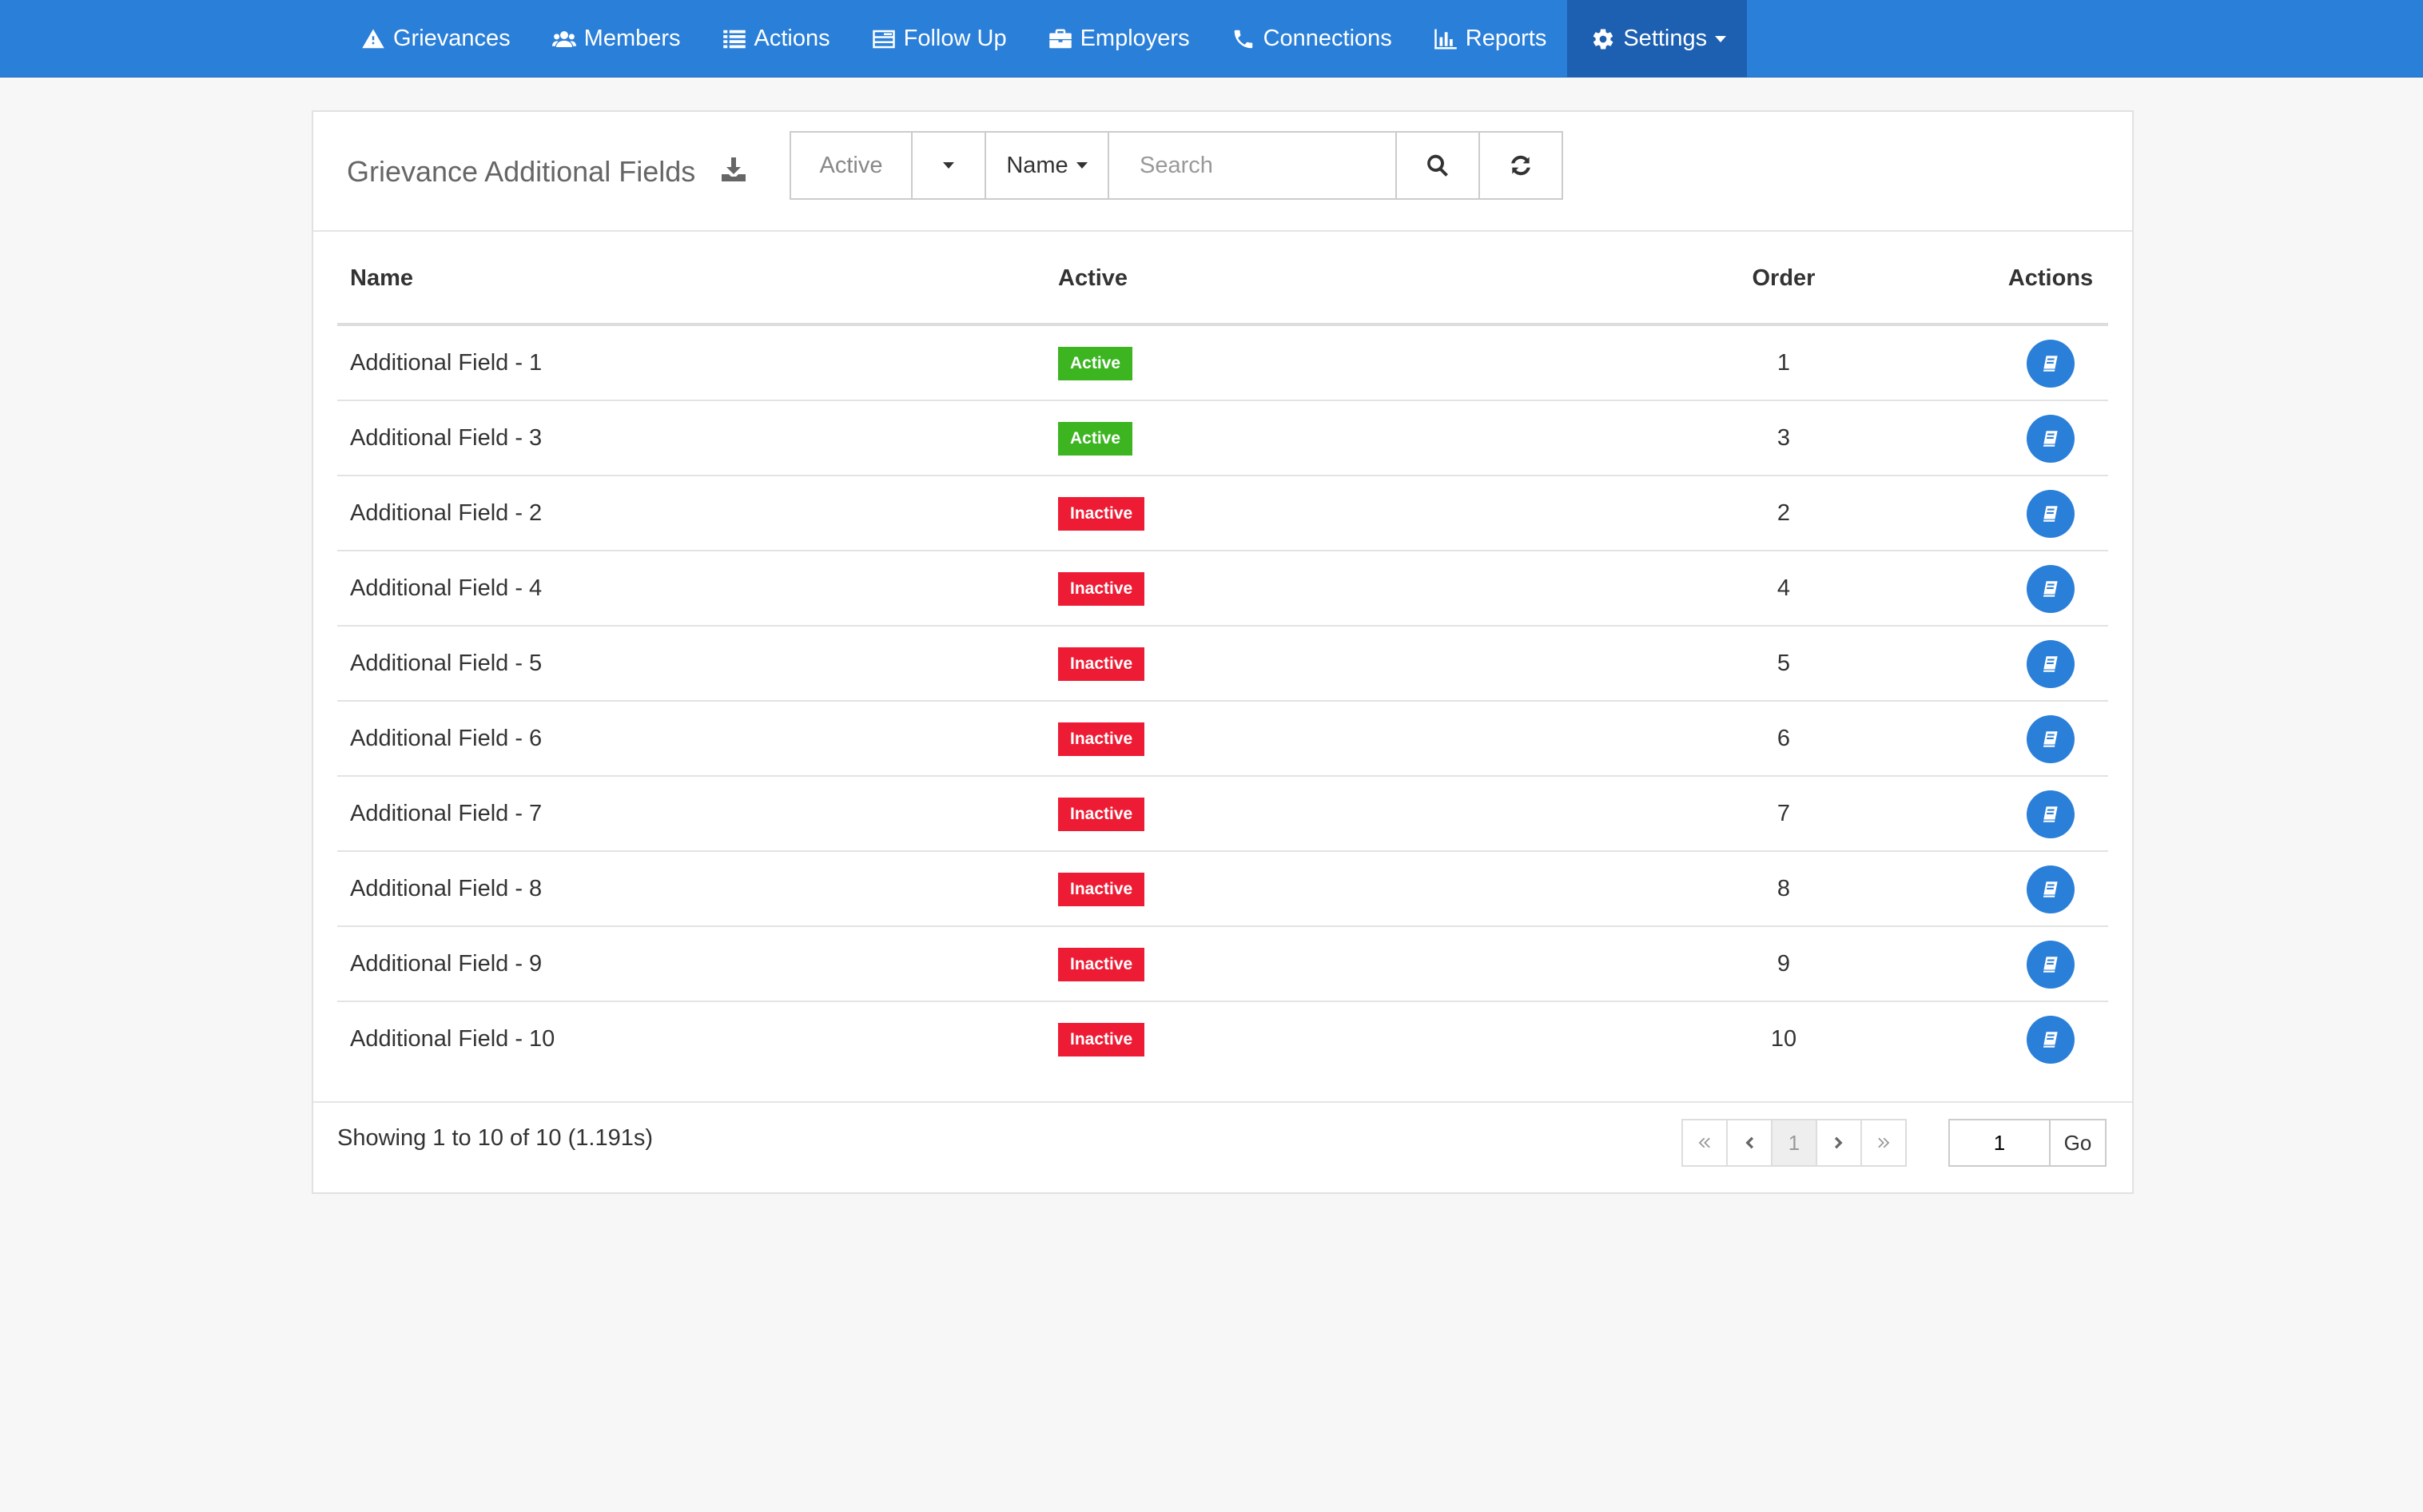 The width and height of the screenshot is (2423, 1512). I want to click on results-summary: Showing 1 to 10 of 10 (1.191s), so click(495, 1138).